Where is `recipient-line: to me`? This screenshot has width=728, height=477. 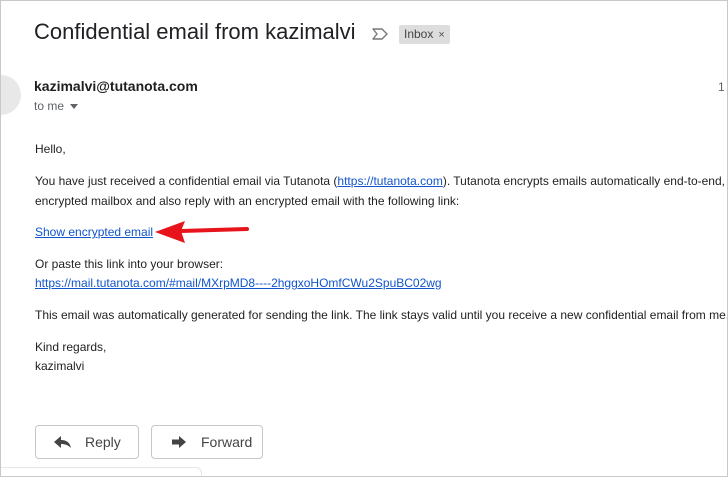
recipient-line: to me is located at coordinates (56, 106).